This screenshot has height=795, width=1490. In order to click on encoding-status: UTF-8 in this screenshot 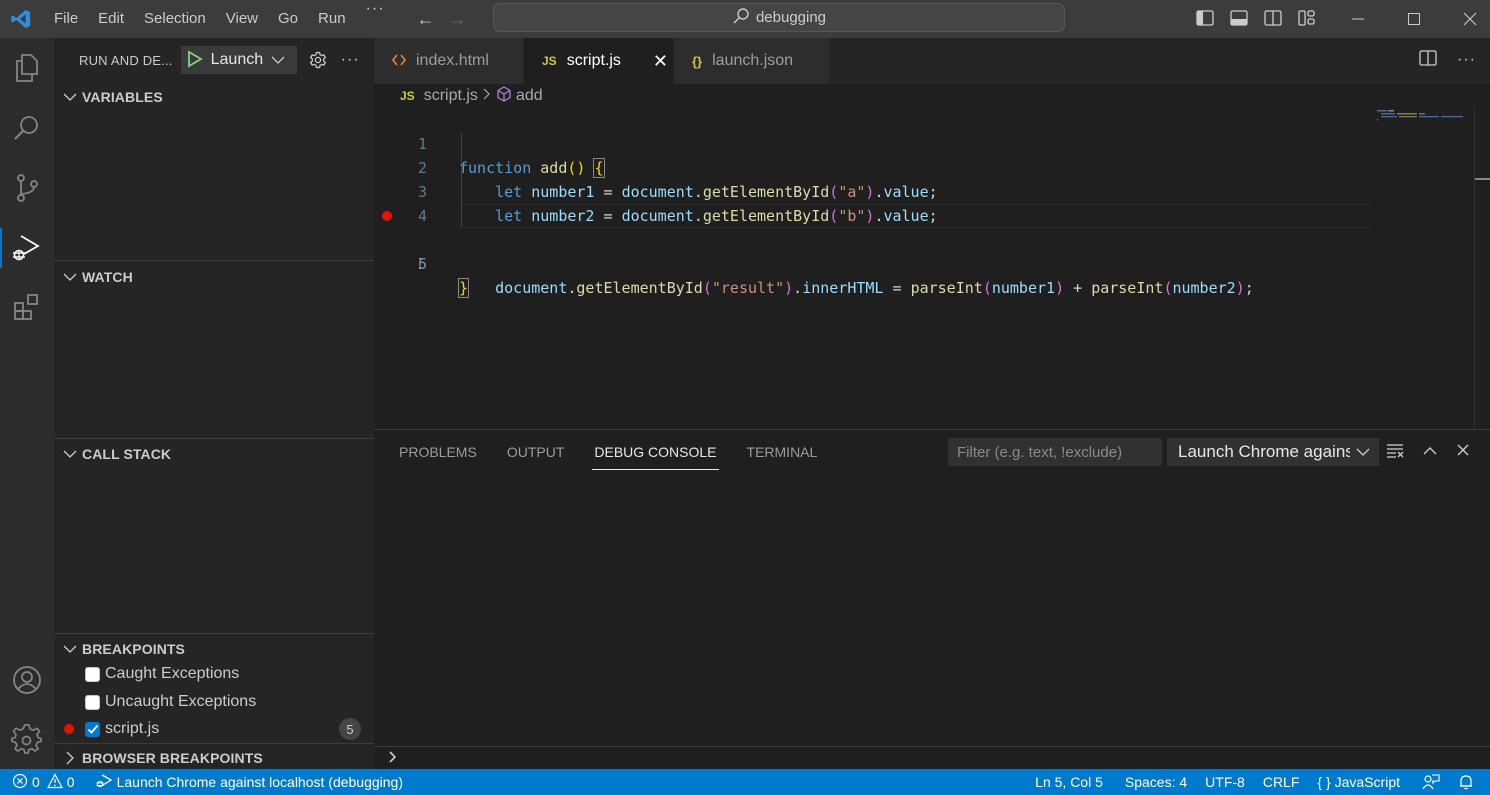, I will do `click(1225, 782)`.